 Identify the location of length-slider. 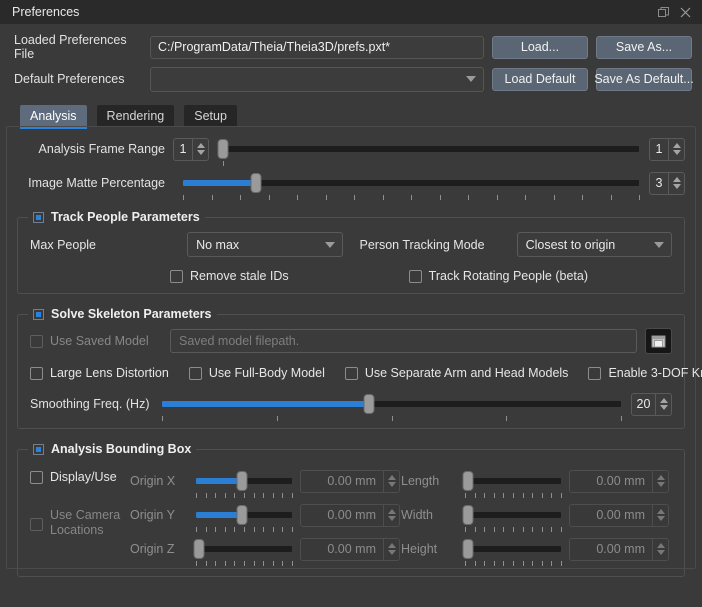
(512, 484).